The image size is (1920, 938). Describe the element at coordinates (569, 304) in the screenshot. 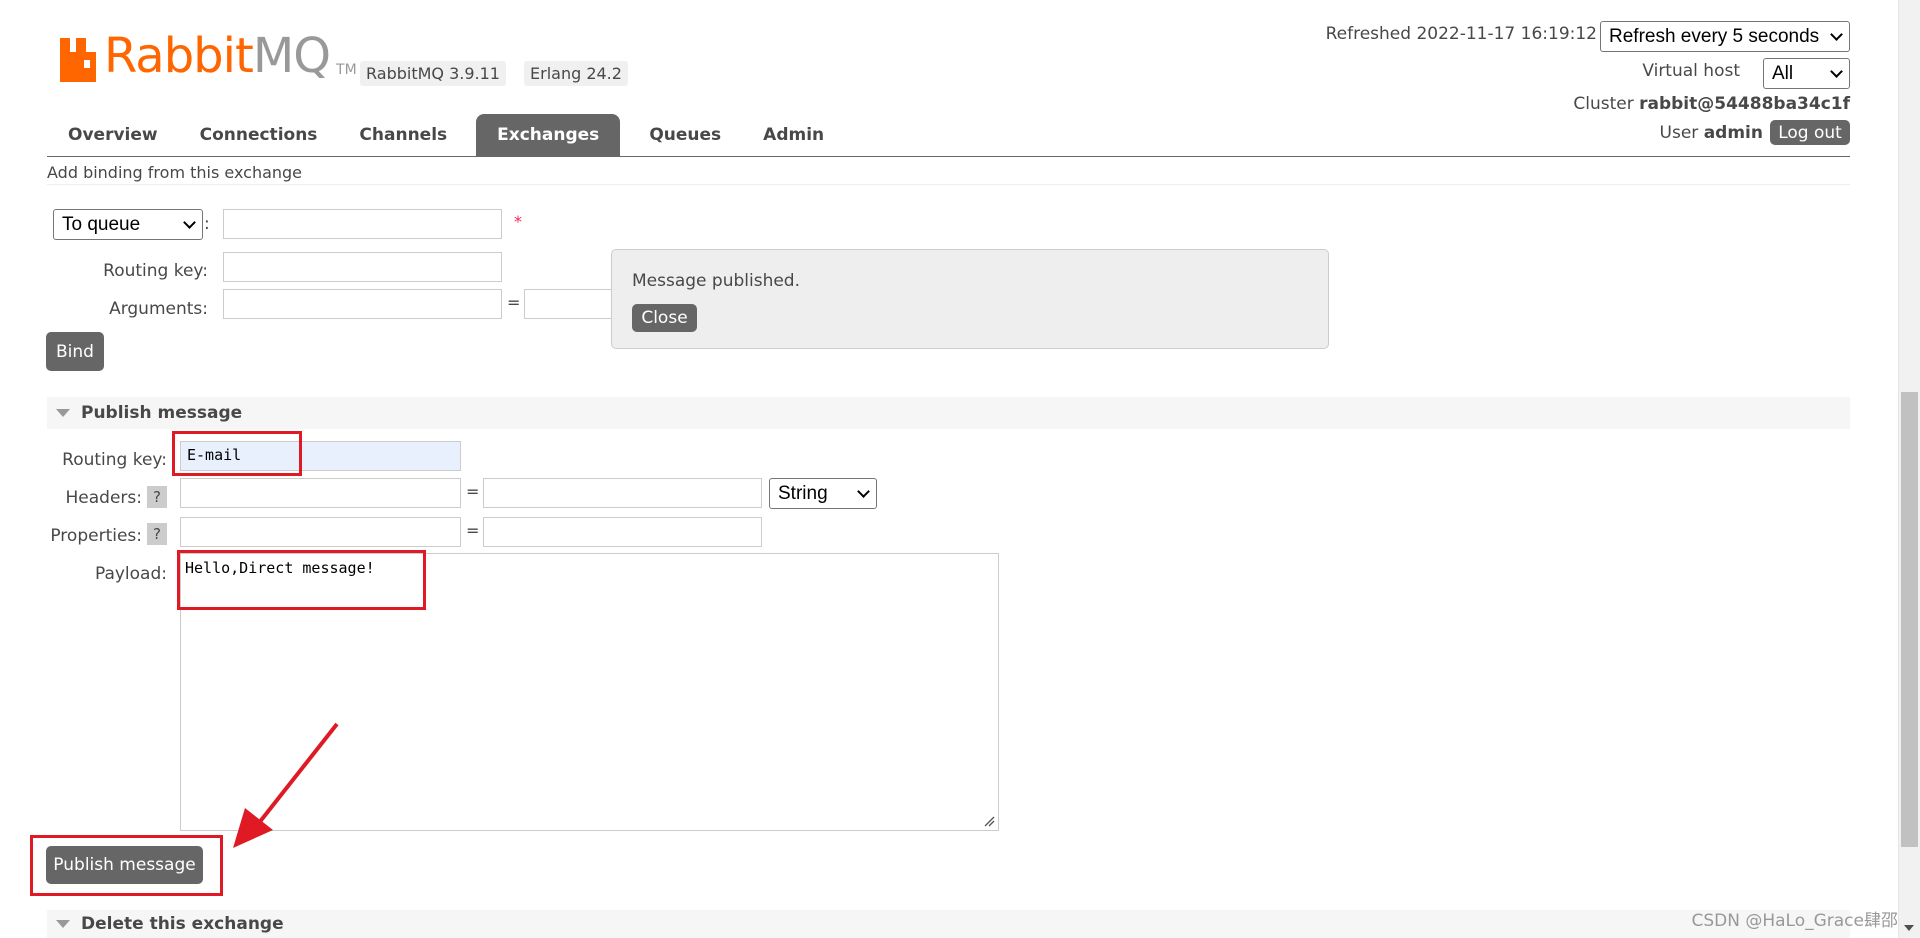

I see `binding-argument-value-input` at that location.